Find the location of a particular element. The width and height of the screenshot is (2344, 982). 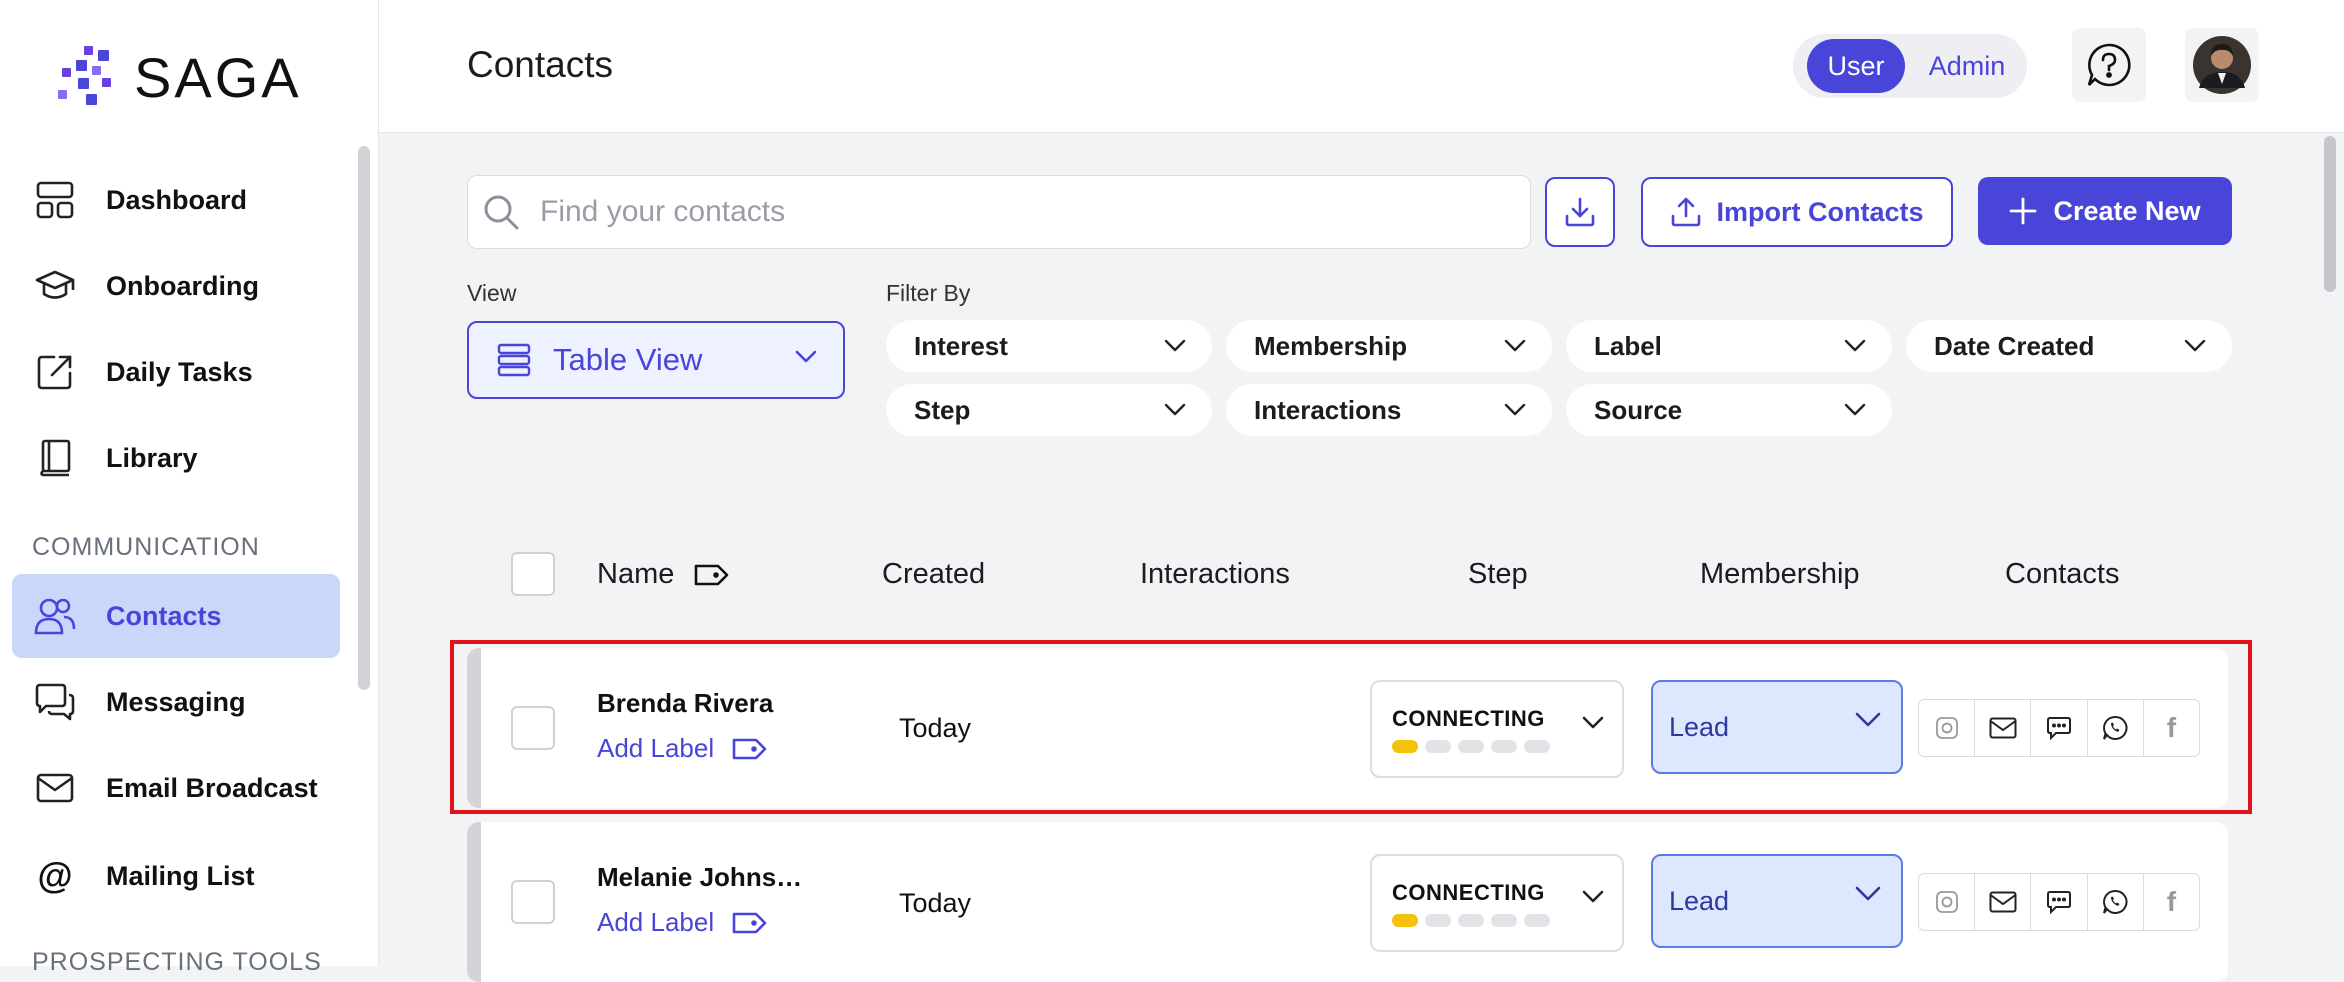

edit-square-icon is located at coordinates (55, 372).